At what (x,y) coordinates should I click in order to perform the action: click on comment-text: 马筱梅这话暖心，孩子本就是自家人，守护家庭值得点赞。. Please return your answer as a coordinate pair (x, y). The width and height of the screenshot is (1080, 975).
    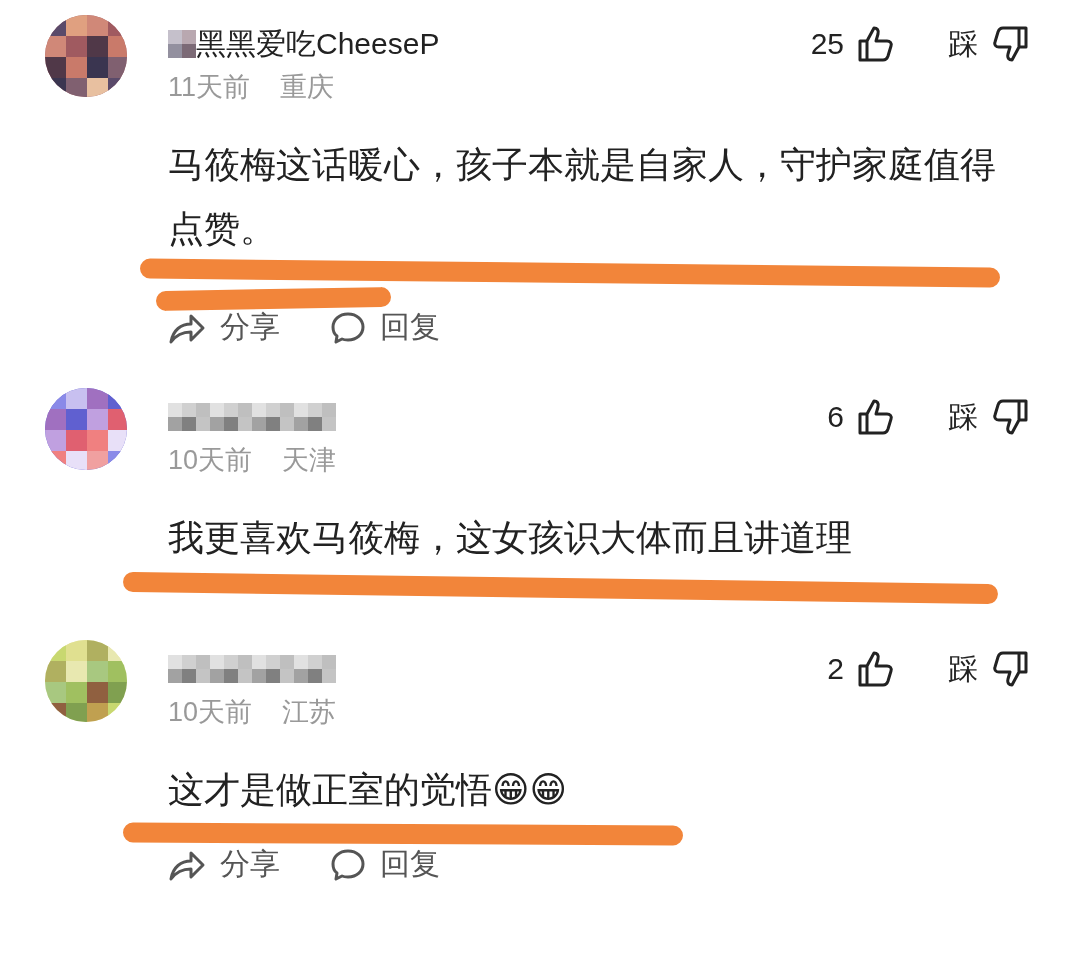
    Looking at the image, I should click on (582, 197).